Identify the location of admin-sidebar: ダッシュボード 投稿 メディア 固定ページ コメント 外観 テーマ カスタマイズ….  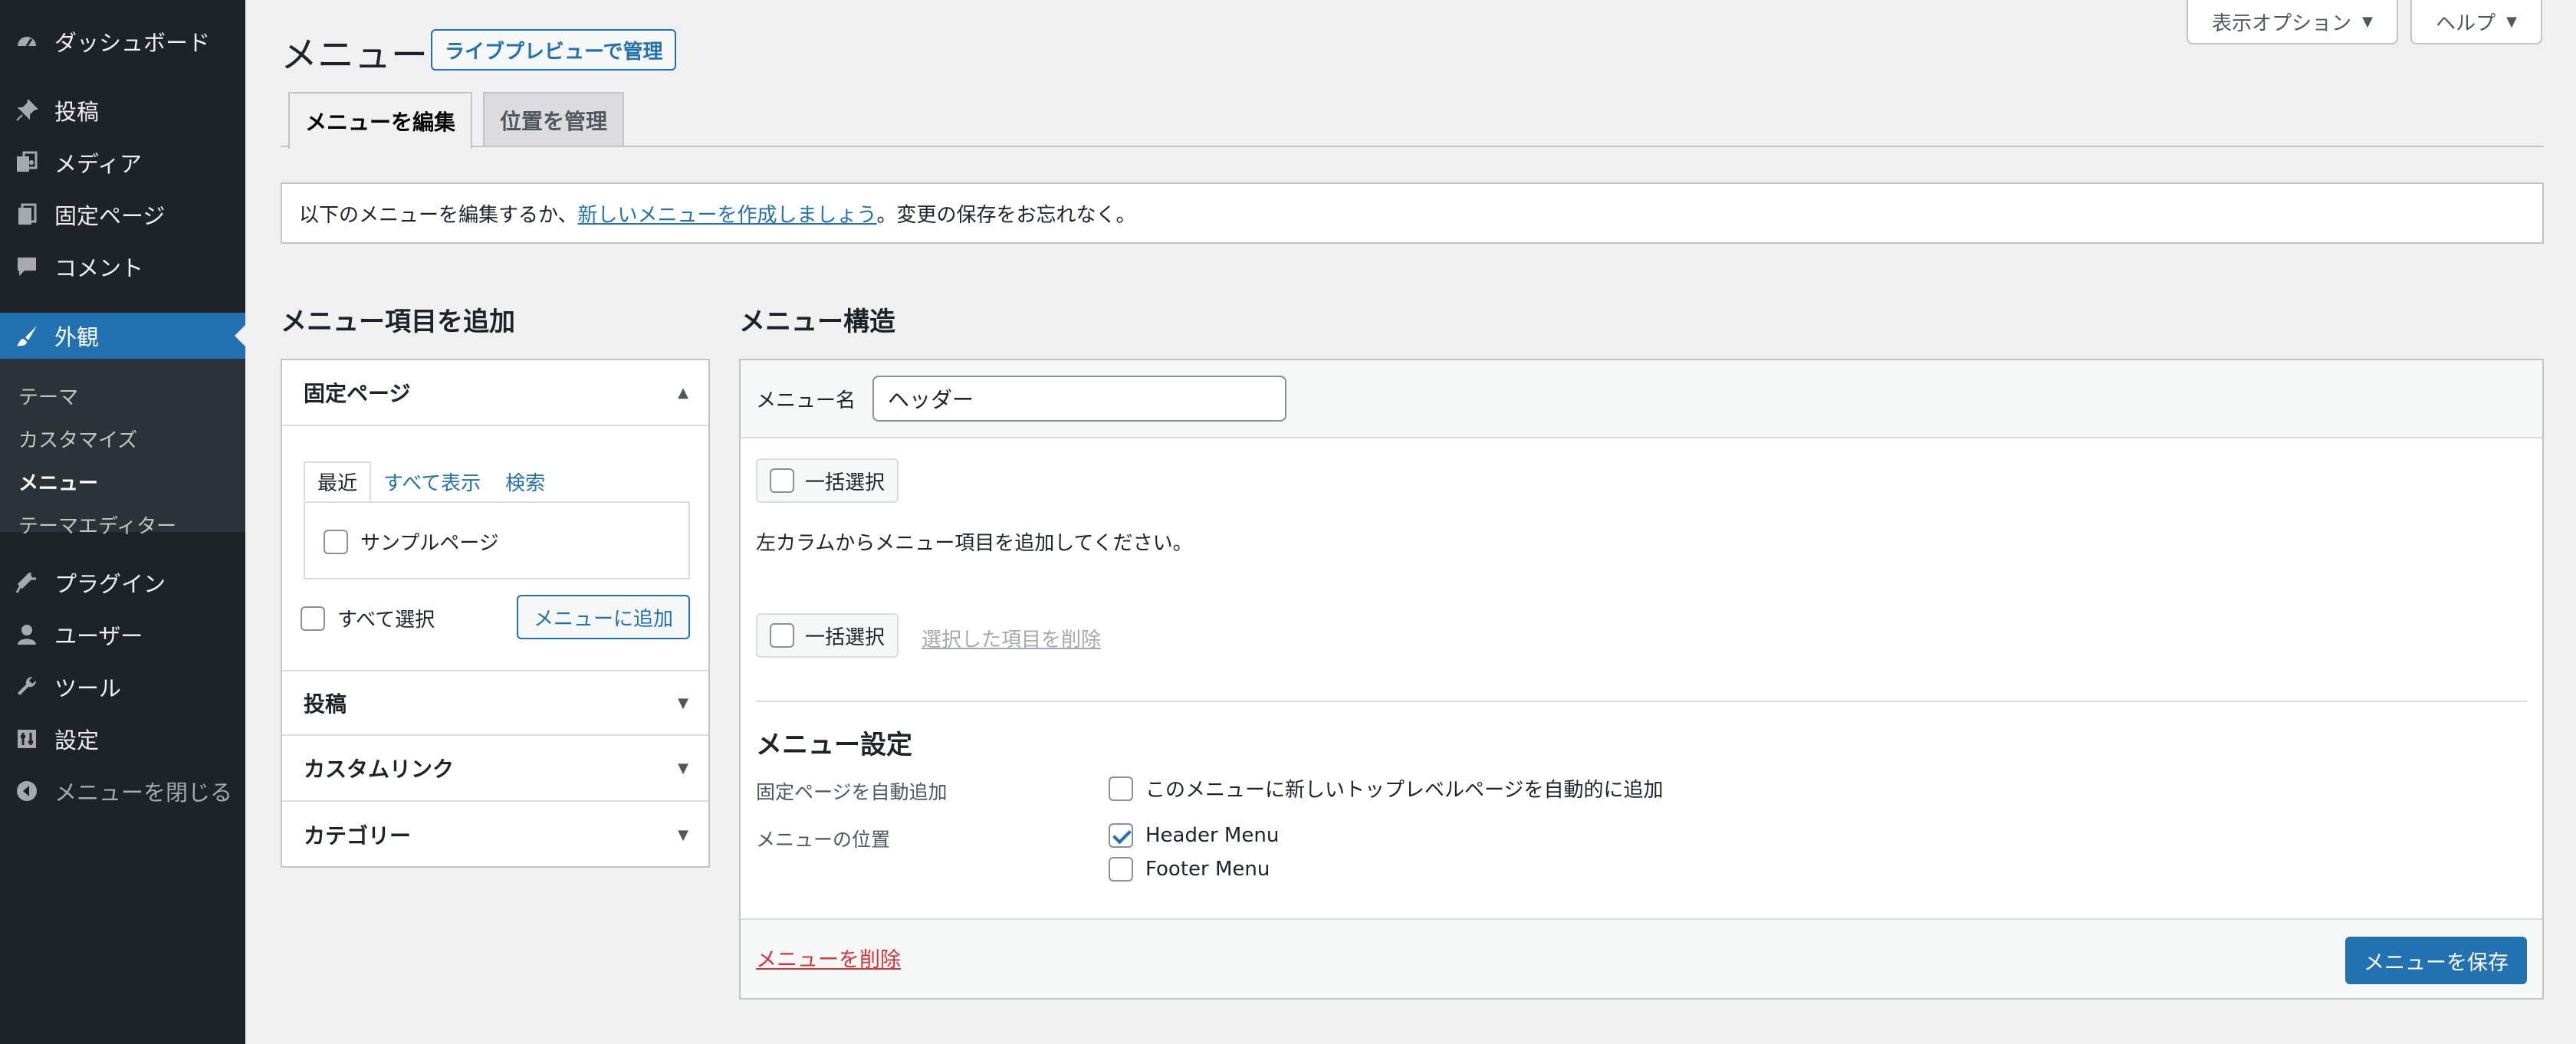
(123, 522).